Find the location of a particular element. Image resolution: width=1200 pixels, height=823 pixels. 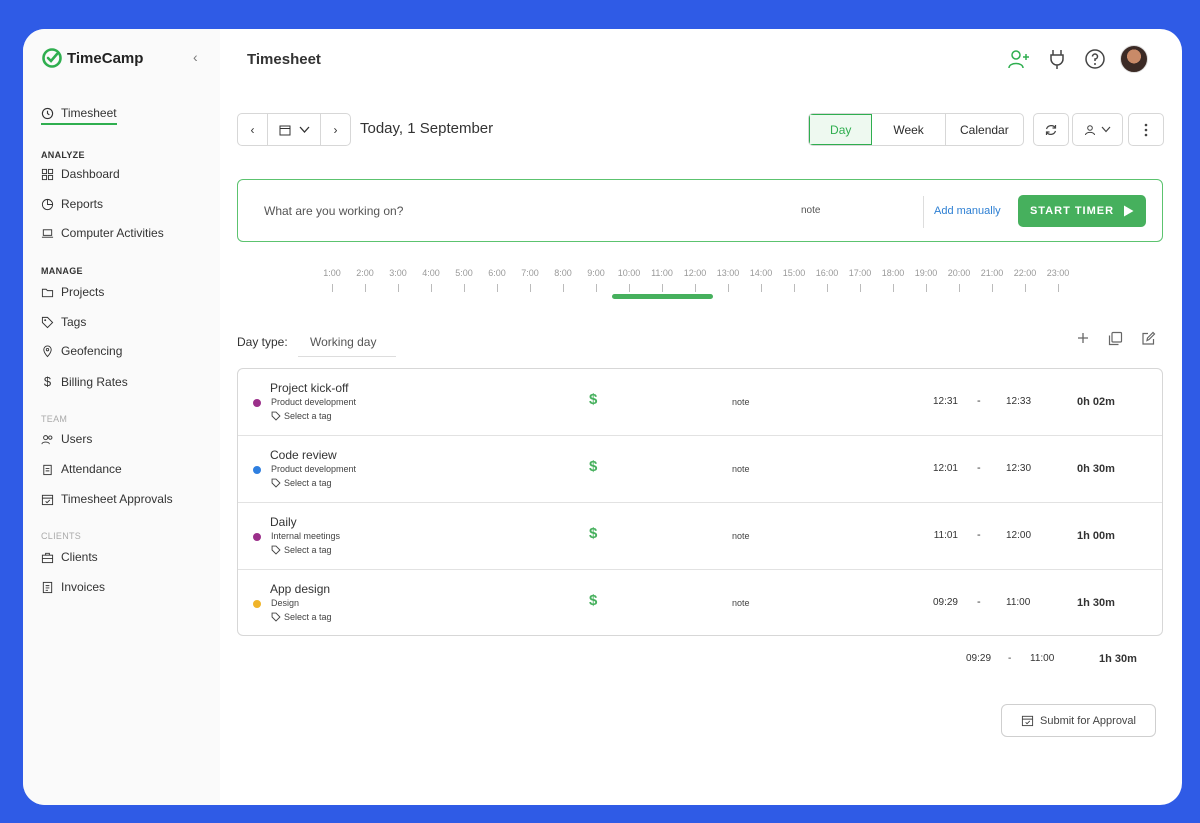

sidebar-item-label: Attendance is located at coordinates (91, 469).